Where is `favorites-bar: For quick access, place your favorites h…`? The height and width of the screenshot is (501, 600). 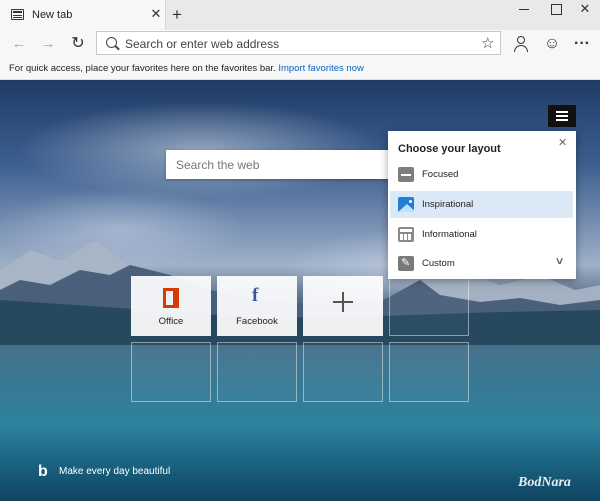 favorites-bar: For quick access, place your favorites h… is located at coordinates (300, 69).